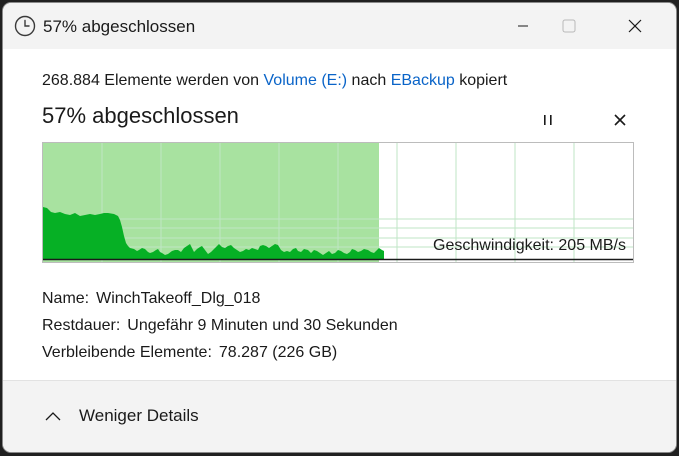 Image resolution: width=679 pixels, height=456 pixels. I want to click on cancel-button, so click(620, 120).